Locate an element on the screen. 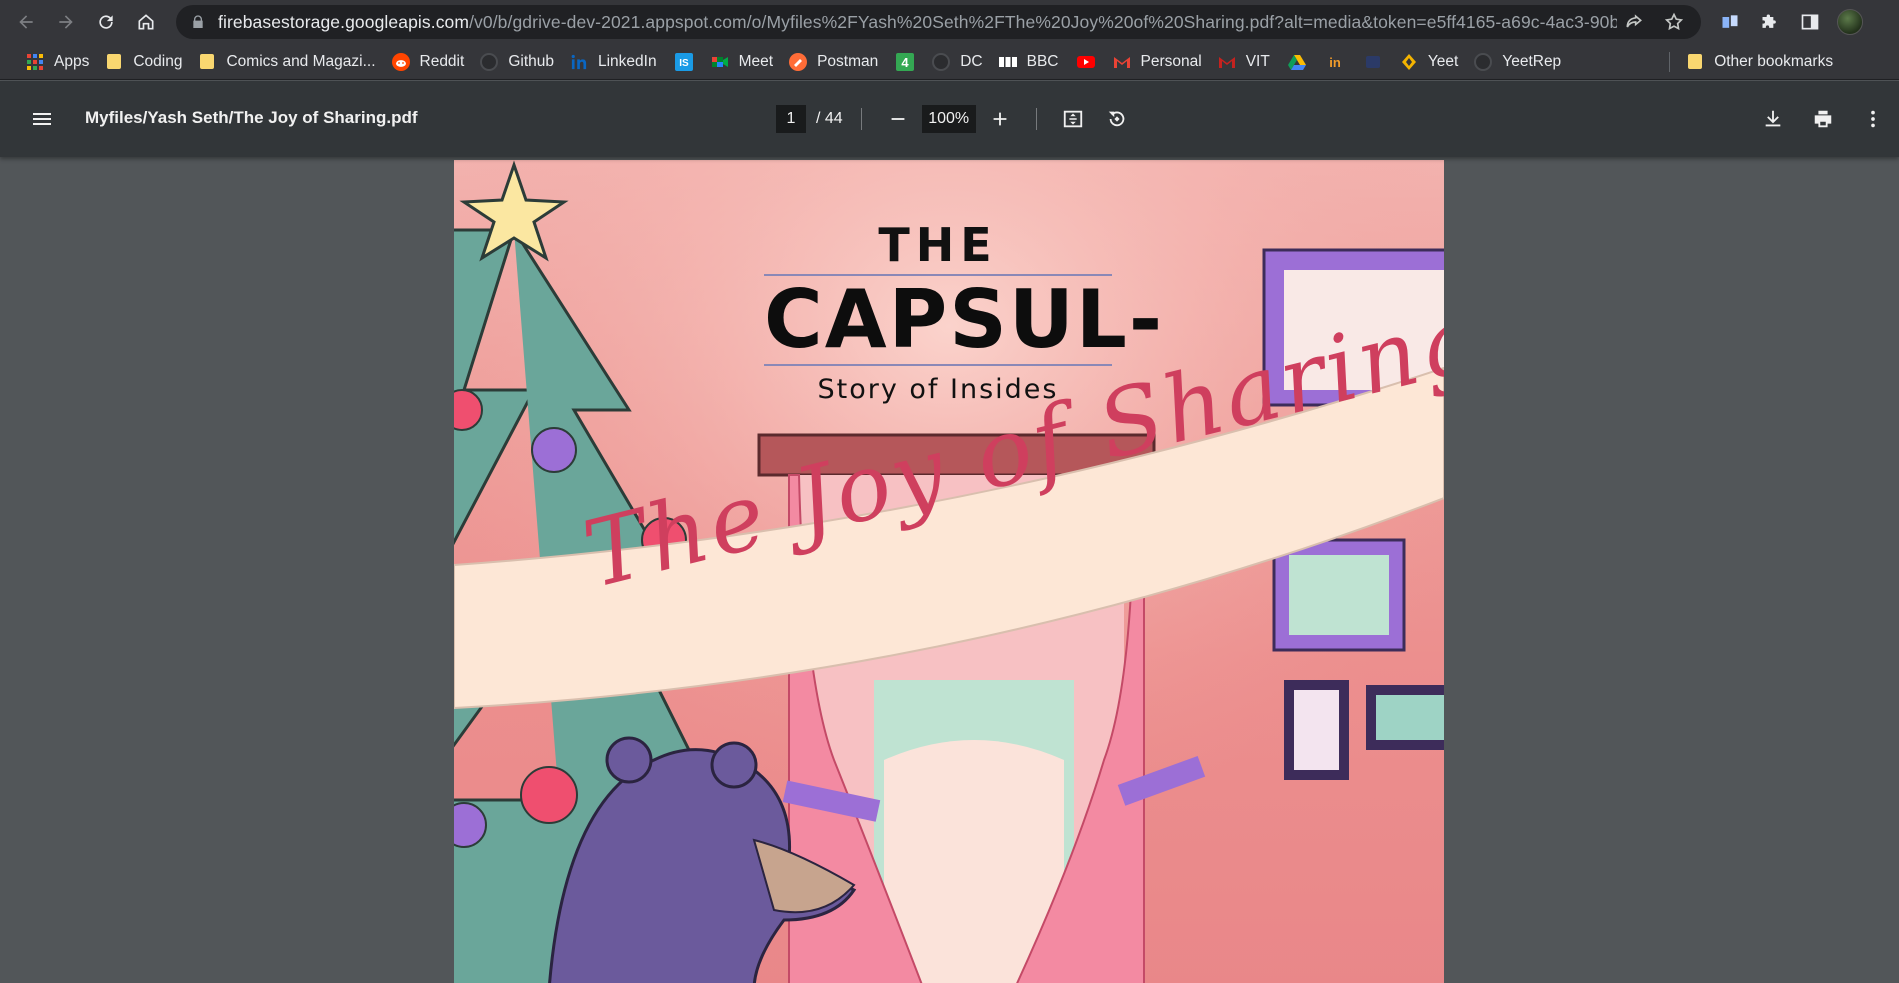 The width and height of the screenshot is (1899, 983). bookmark-dc: DC is located at coordinates (957, 62).